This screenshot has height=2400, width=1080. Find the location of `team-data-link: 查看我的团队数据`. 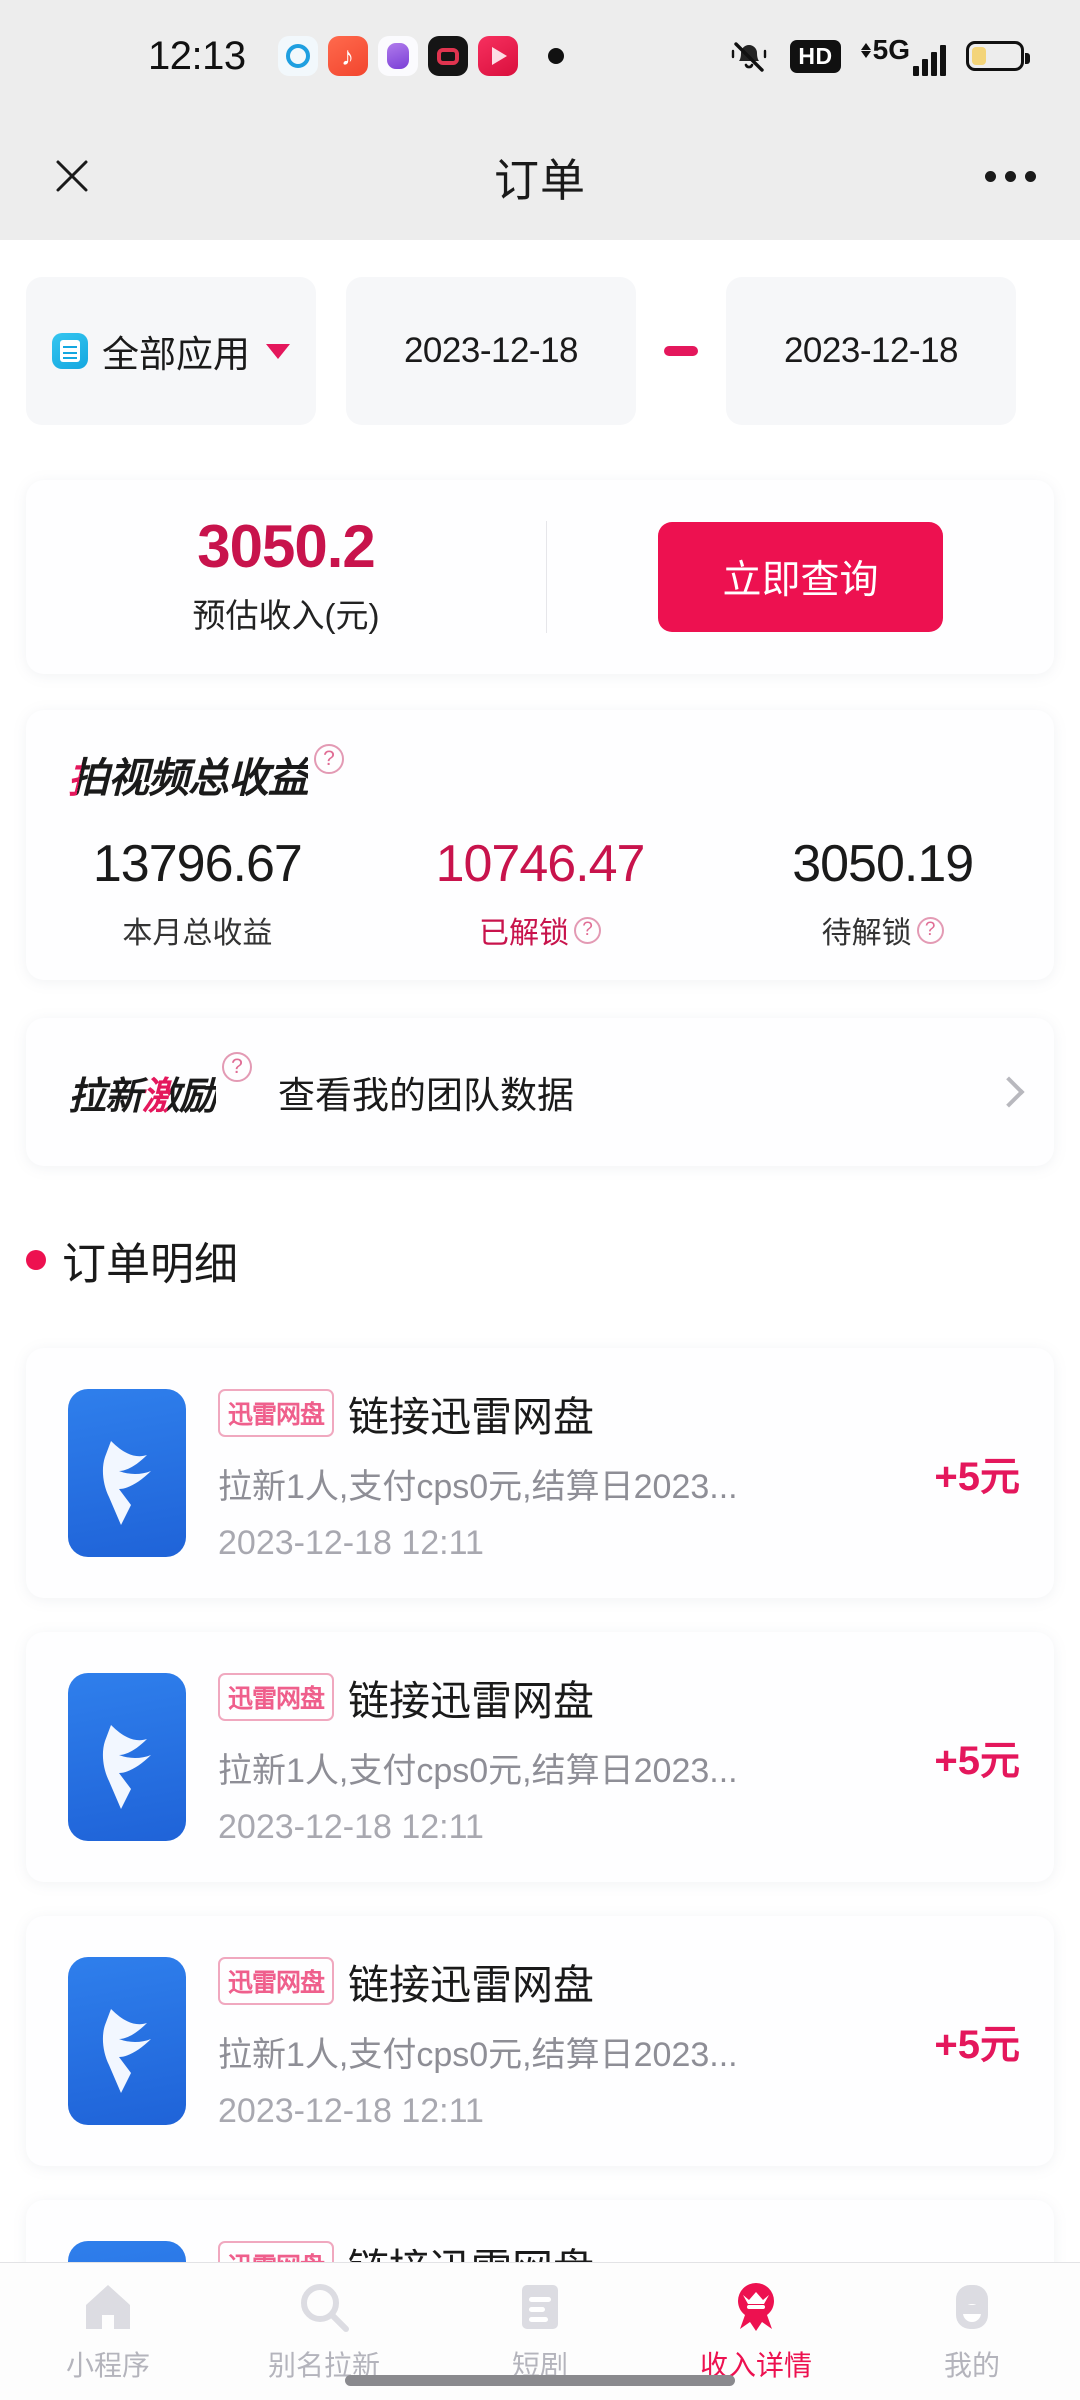

team-data-link: 查看我的团队数据 is located at coordinates (426, 1092).